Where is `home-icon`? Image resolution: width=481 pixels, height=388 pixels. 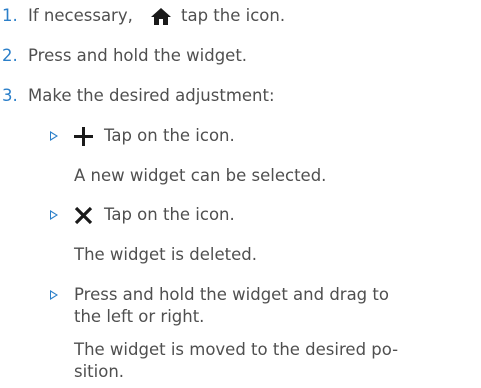 home-icon is located at coordinates (161, 16).